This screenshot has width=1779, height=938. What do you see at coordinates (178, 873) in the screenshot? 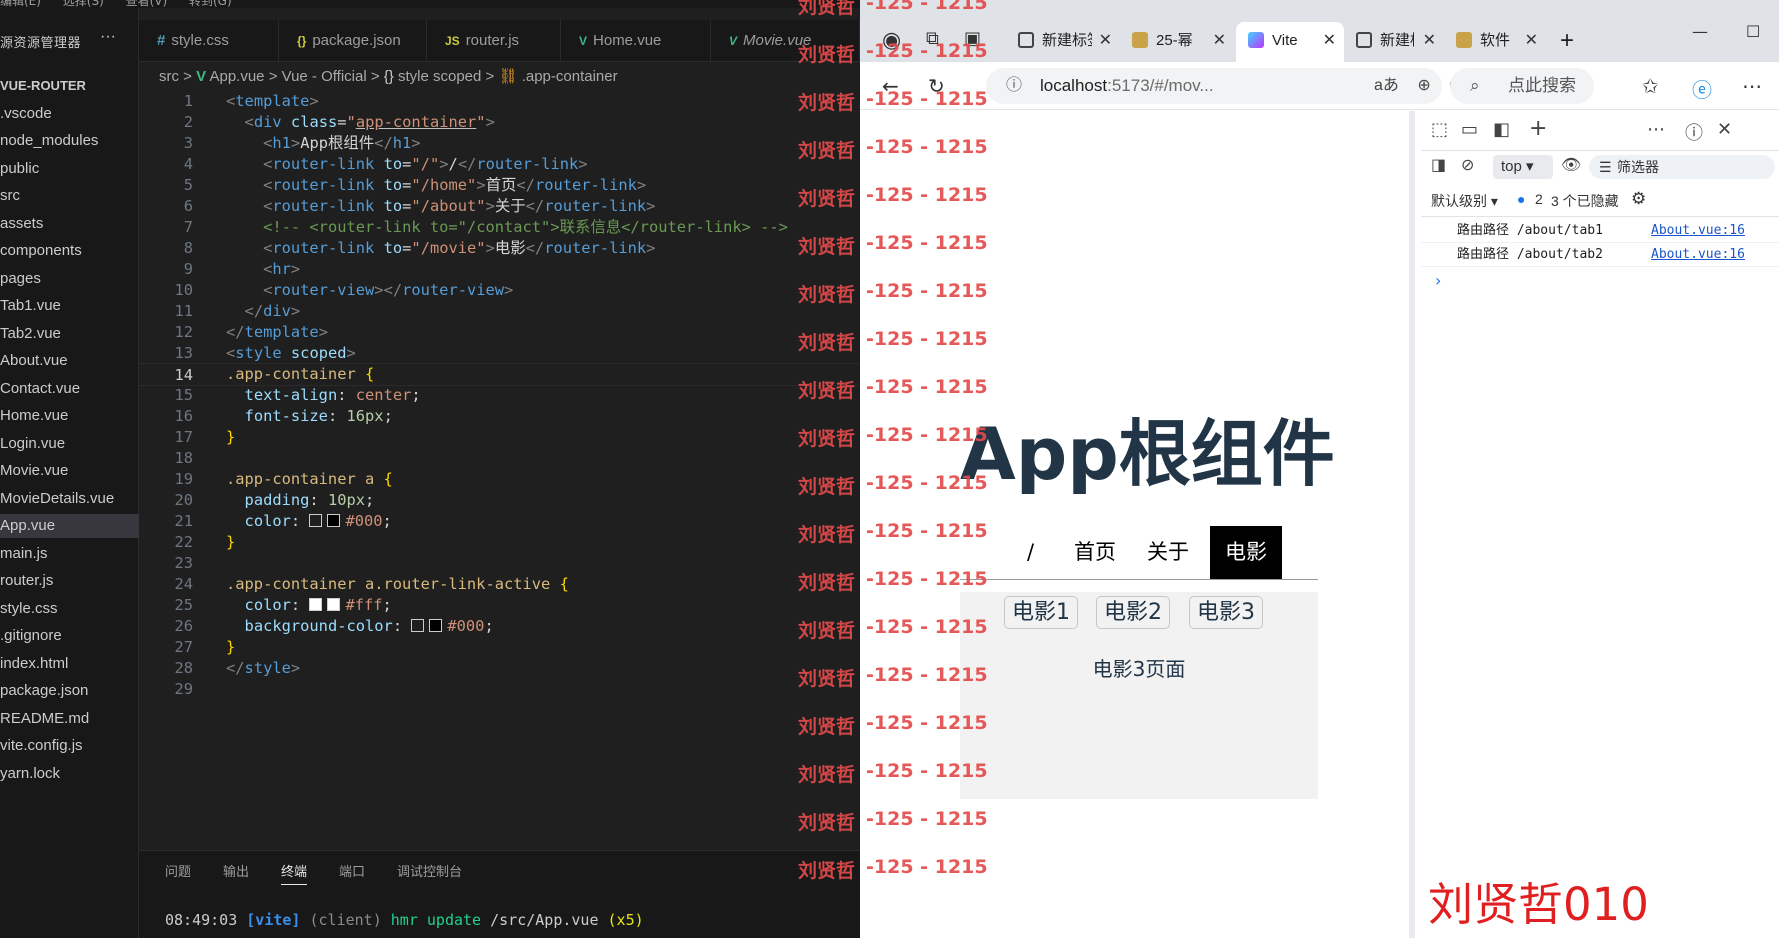
I see `panel-tab-problems: 问题` at bounding box center [178, 873].